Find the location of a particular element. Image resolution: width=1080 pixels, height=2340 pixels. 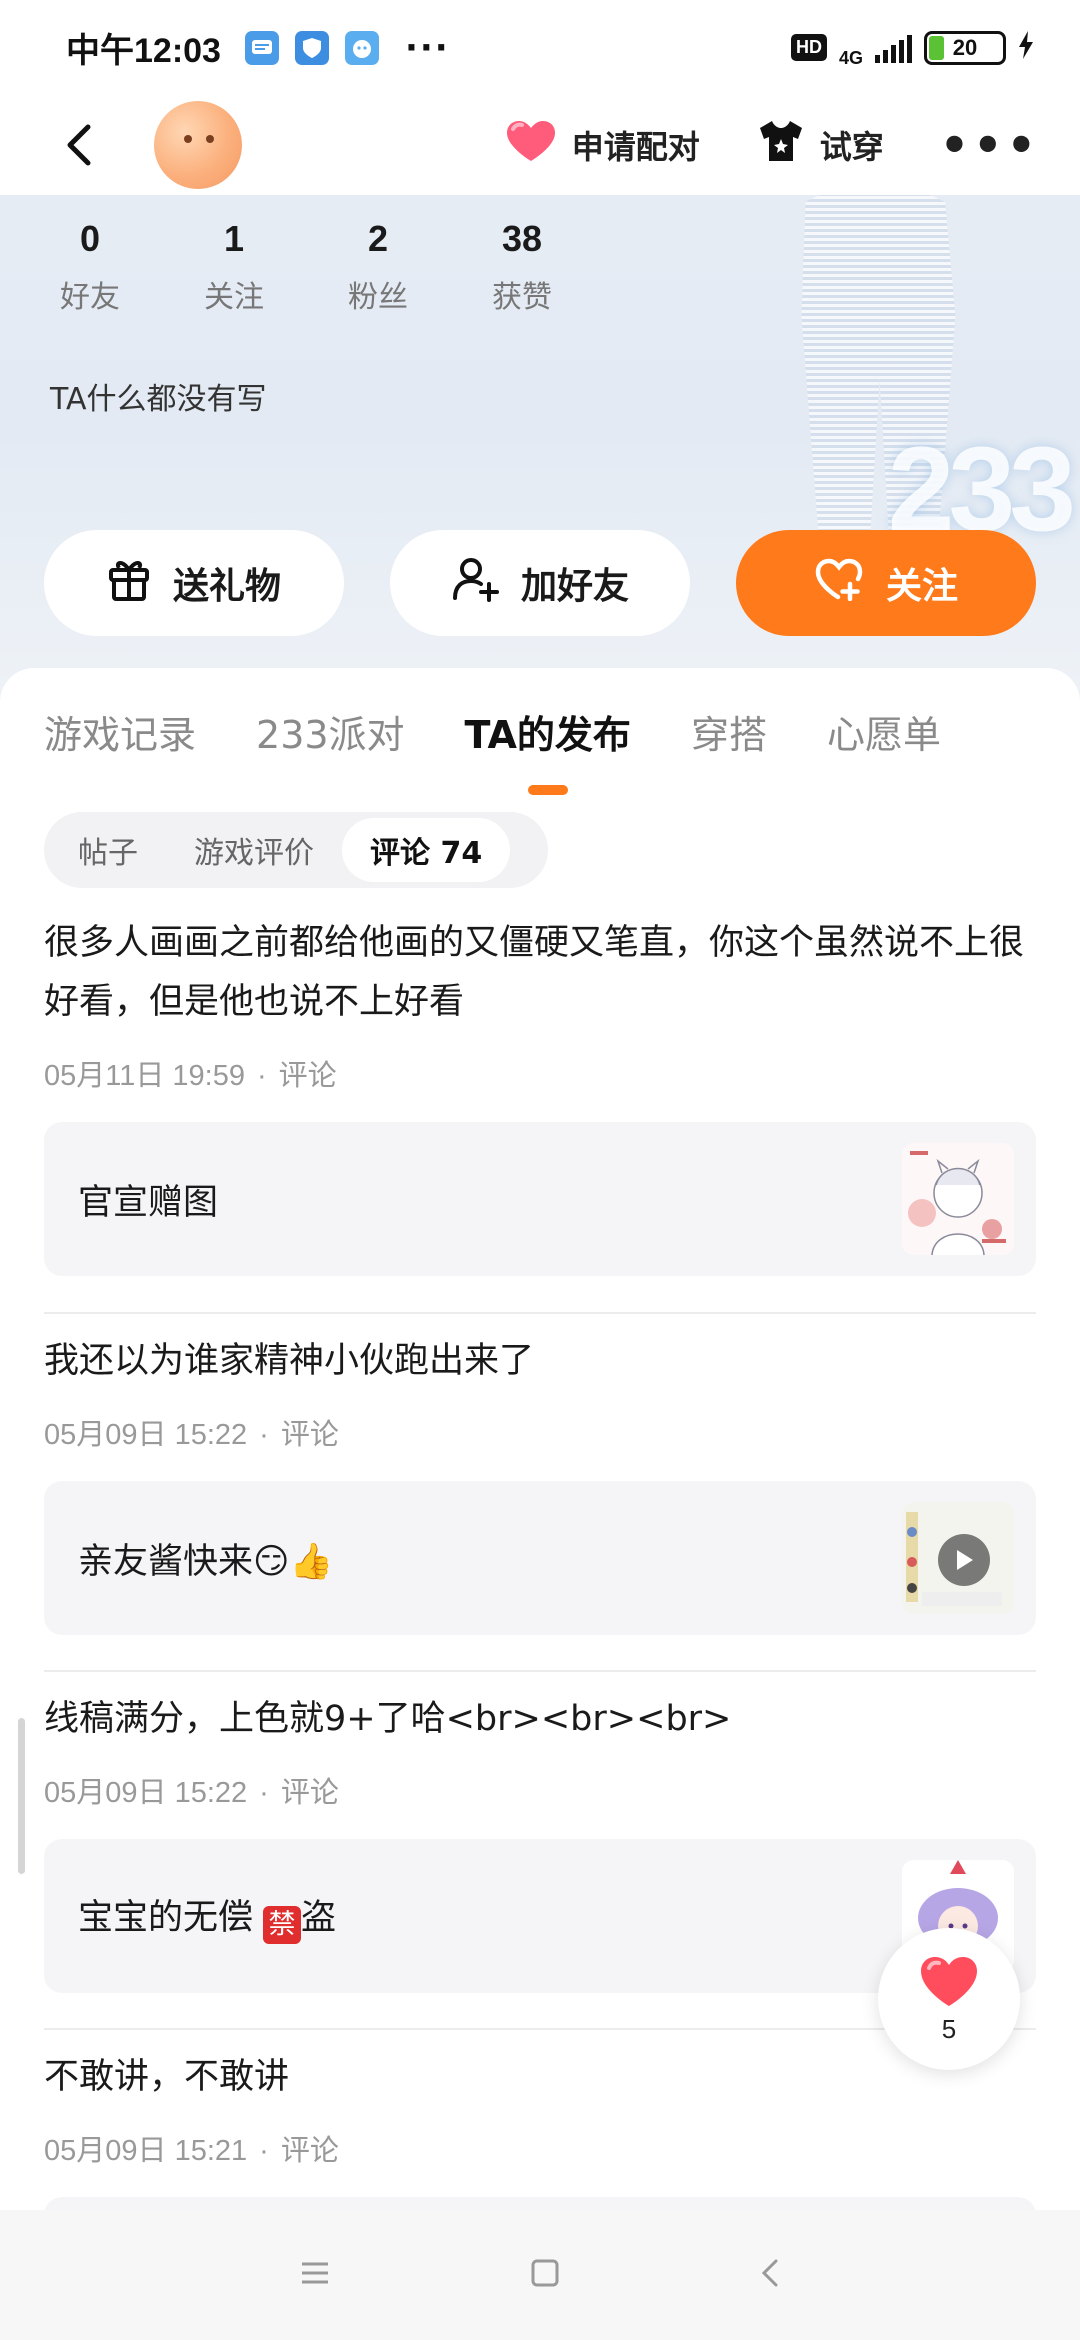

heart-icon is located at coordinates (949, 1983).